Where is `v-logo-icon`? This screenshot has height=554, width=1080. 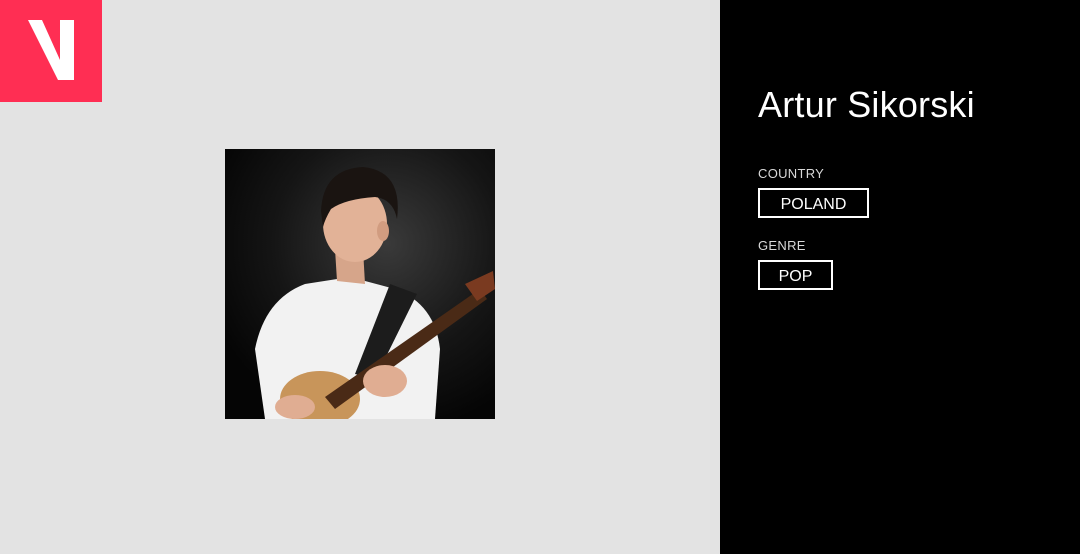
v-logo-icon is located at coordinates (51, 51).